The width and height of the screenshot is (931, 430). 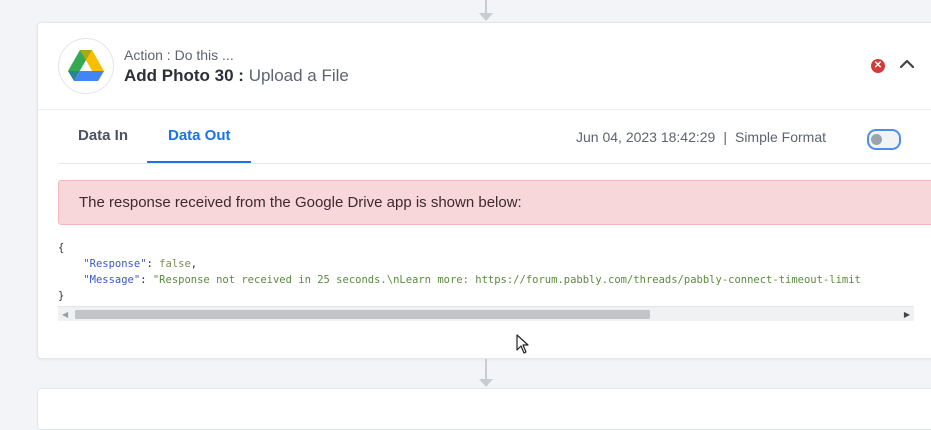 What do you see at coordinates (86, 66) in the screenshot?
I see `google-drive-icon` at bounding box center [86, 66].